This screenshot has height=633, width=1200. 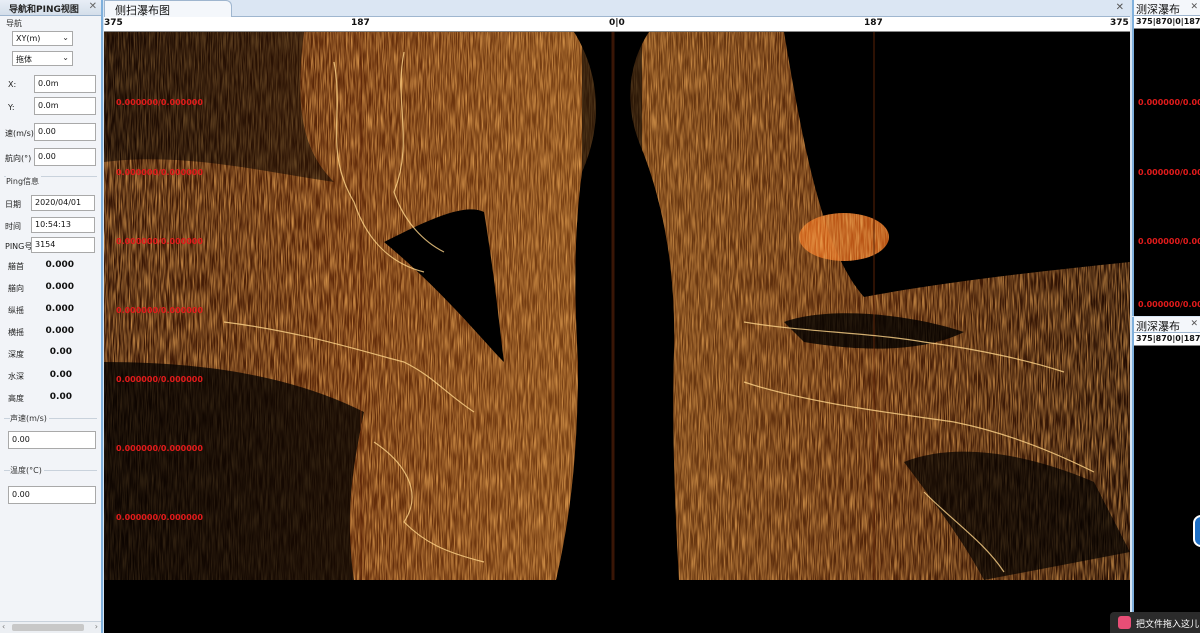 What do you see at coordinates (19, 133) in the screenshot?
I see `speed-label: 速(m/s)` at bounding box center [19, 133].